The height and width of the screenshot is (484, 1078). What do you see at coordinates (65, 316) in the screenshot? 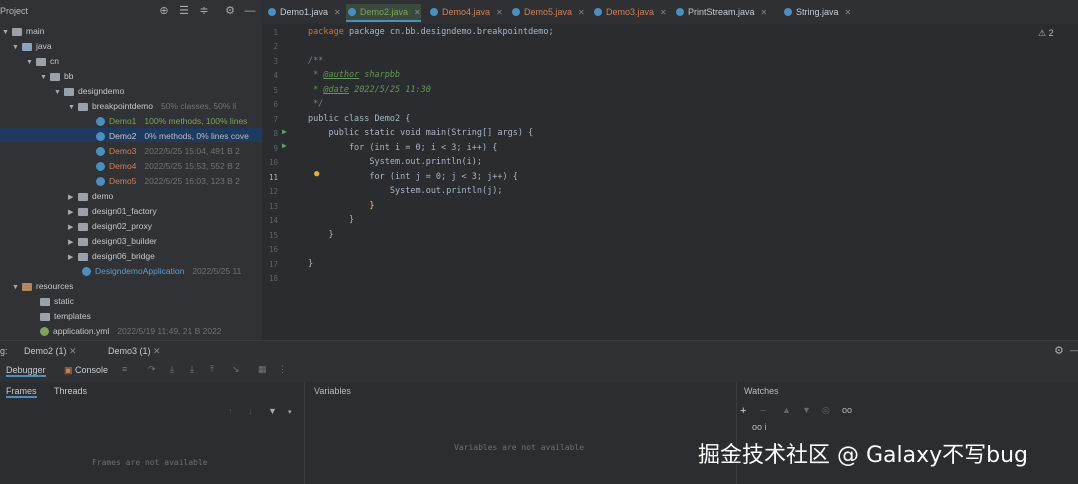
I see `tree-item-templates: templates` at bounding box center [65, 316].